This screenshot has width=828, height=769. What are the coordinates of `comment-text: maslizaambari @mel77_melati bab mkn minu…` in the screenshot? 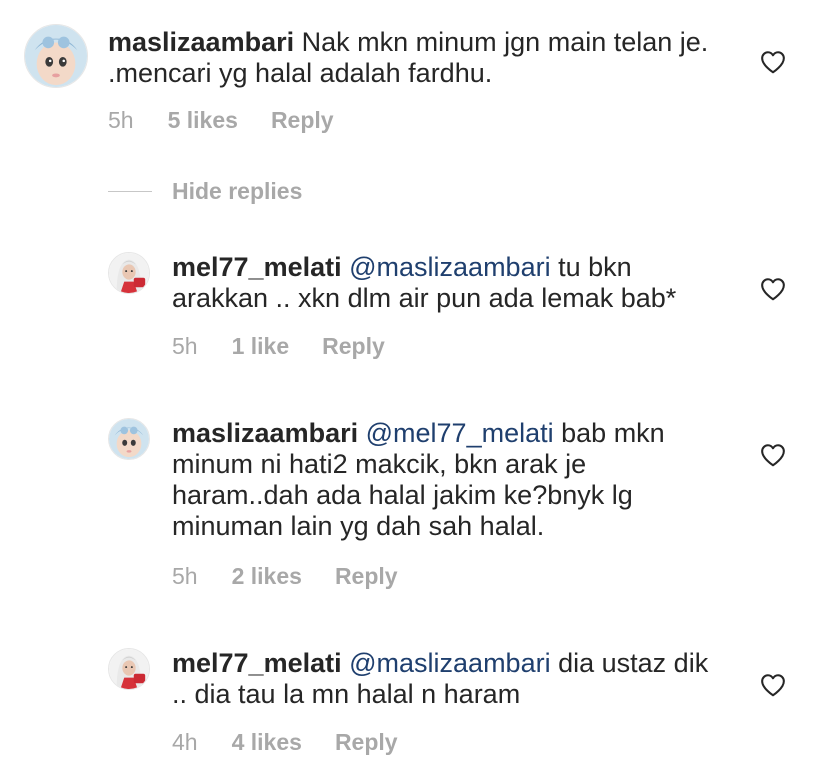 It's located at (432, 480).